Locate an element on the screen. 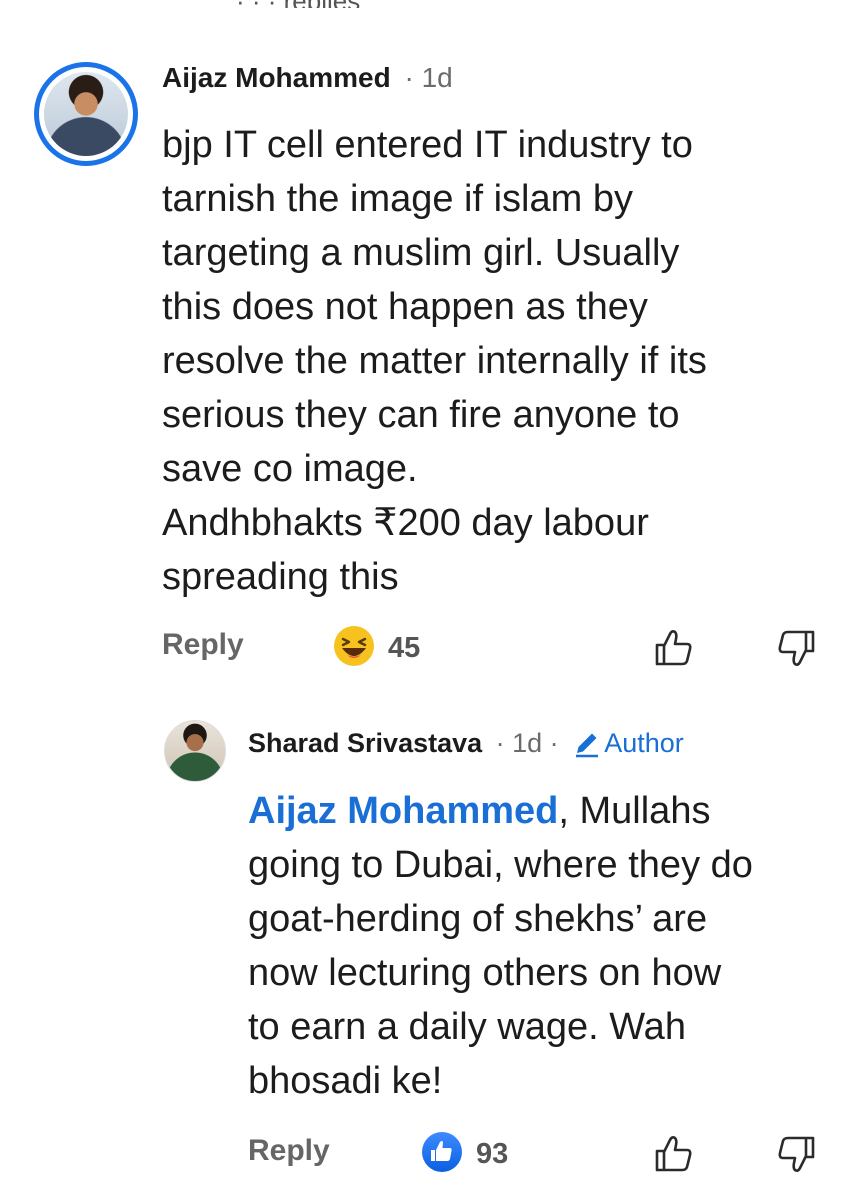 This screenshot has height=1200, width=858. comment-line: going to Dubai, where they do is located at coordinates (500, 865).